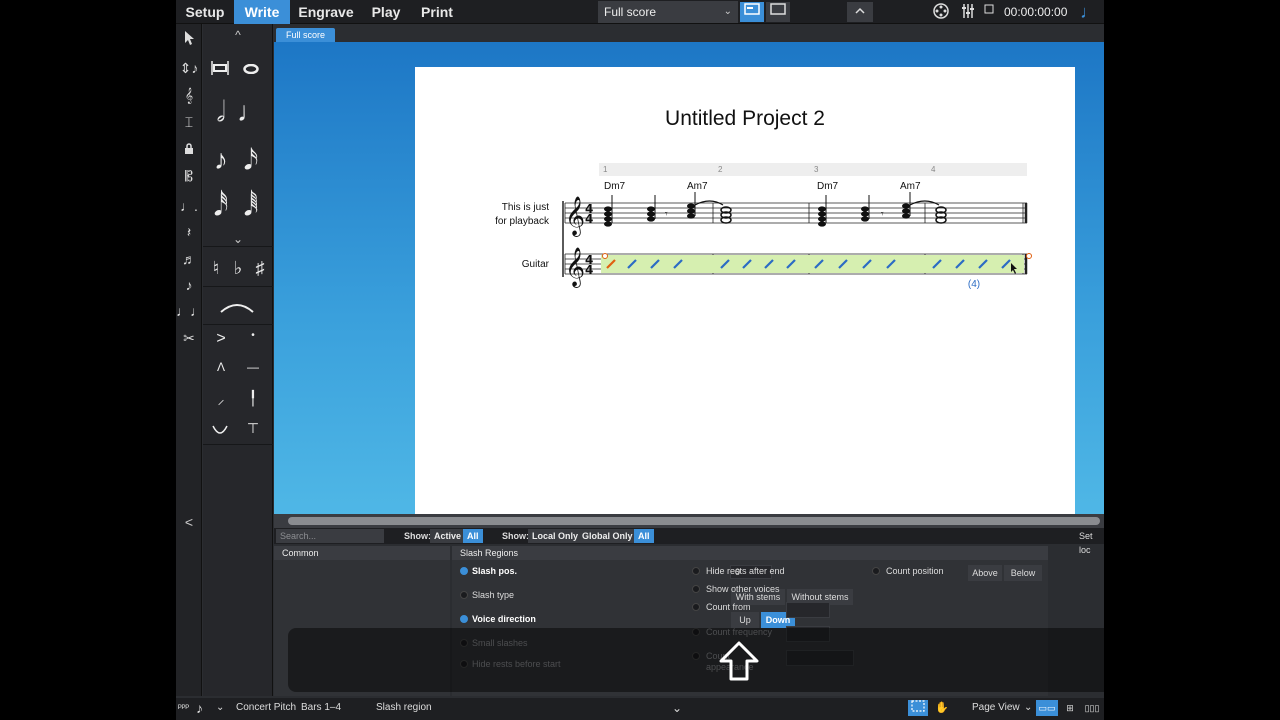 This screenshot has height=720, width=1280. Describe the element at coordinates (251, 206) in the screenshot. I see `sixty-fourth-note-icon: 𝅘𝅥𝅱` at that location.